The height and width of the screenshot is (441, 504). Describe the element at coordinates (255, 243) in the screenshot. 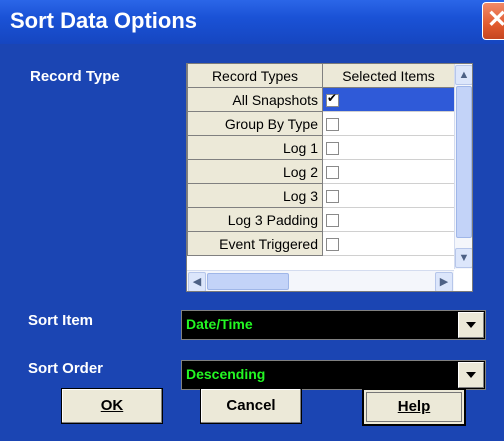

I see `row-label: Event Triggered` at that location.